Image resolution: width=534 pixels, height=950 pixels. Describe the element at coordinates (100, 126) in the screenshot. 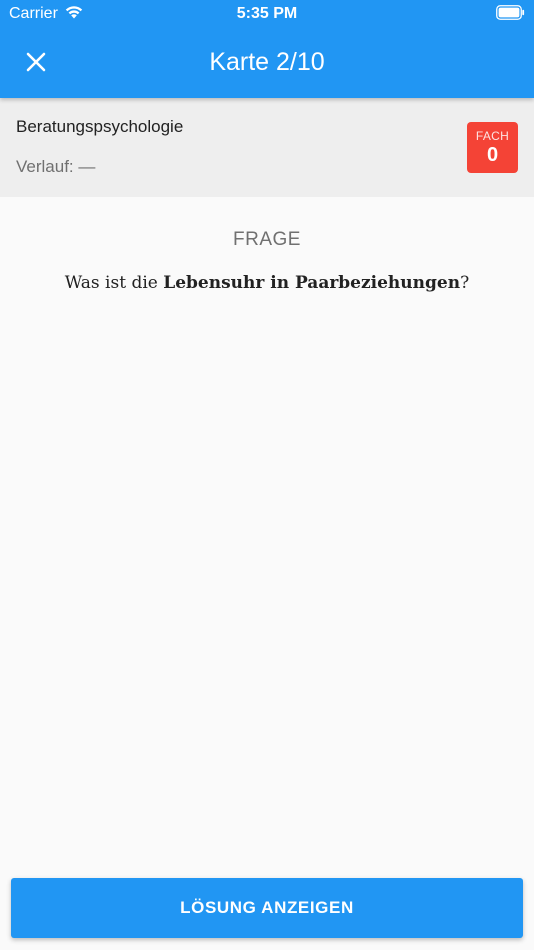

I see `subject-label: Beratungspsychologie` at that location.